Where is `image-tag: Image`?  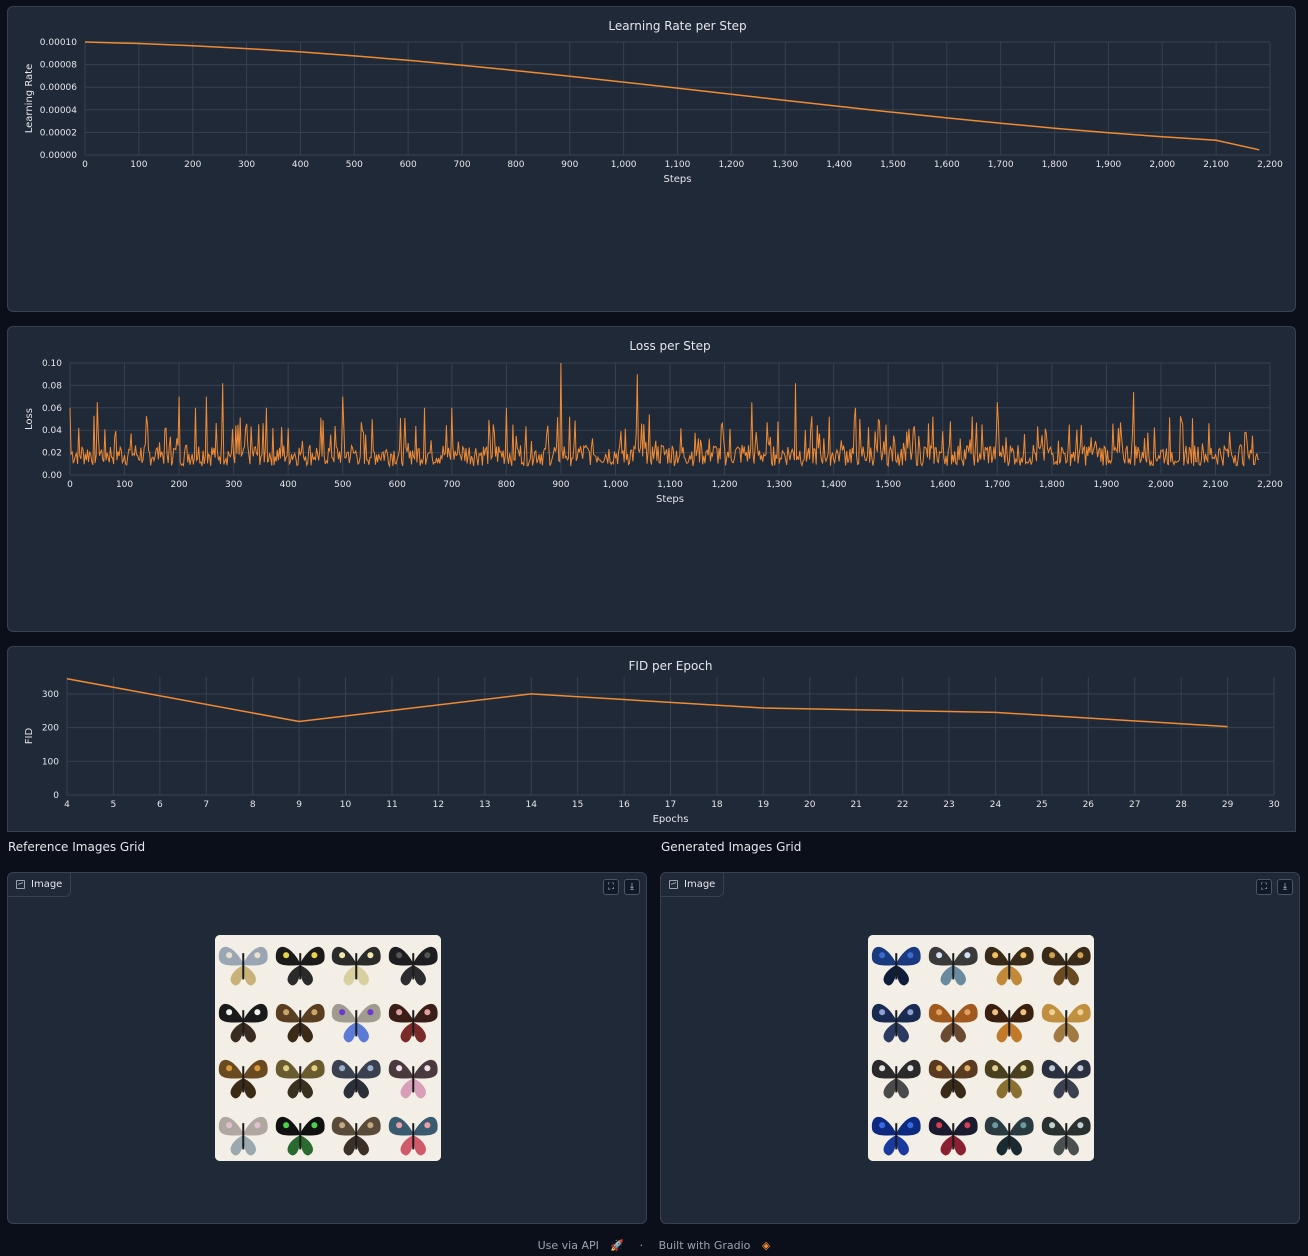
image-tag: Image is located at coordinates (40, 885).